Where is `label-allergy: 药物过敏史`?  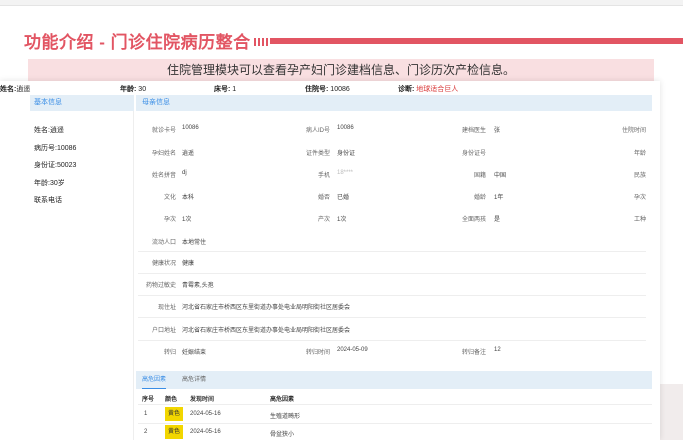 label-allergy: 药物过敏史 is located at coordinates (160, 286).